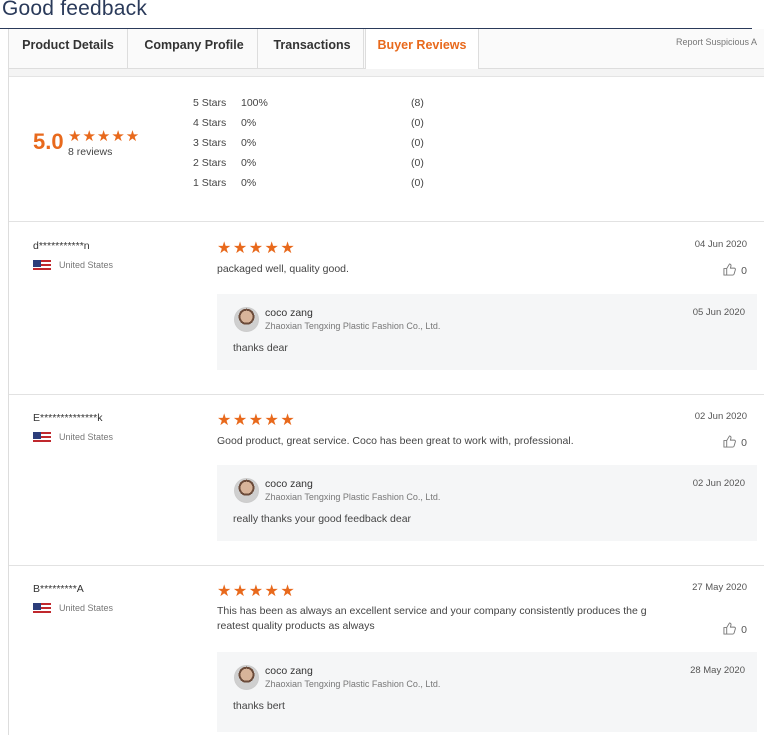 The height and width of the screenshot is (735, 764). Describe the element at coordinates (194, 49) in the screenshot. I see `tab-company-profile: Company Profile` at that location.